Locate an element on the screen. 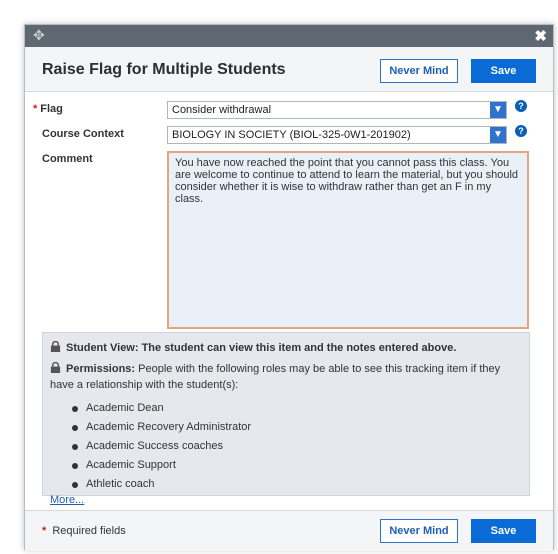 This screenshot has width=558, height=554. flag-label-text: Flag is located at coordinates (51, 109).